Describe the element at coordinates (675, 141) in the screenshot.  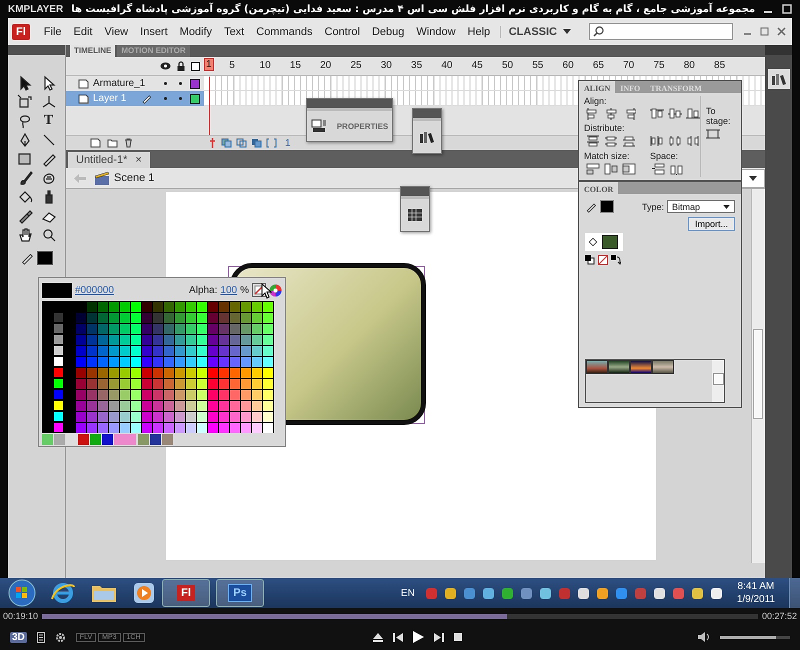
I see `distribute-hcenter-icon` at that location.